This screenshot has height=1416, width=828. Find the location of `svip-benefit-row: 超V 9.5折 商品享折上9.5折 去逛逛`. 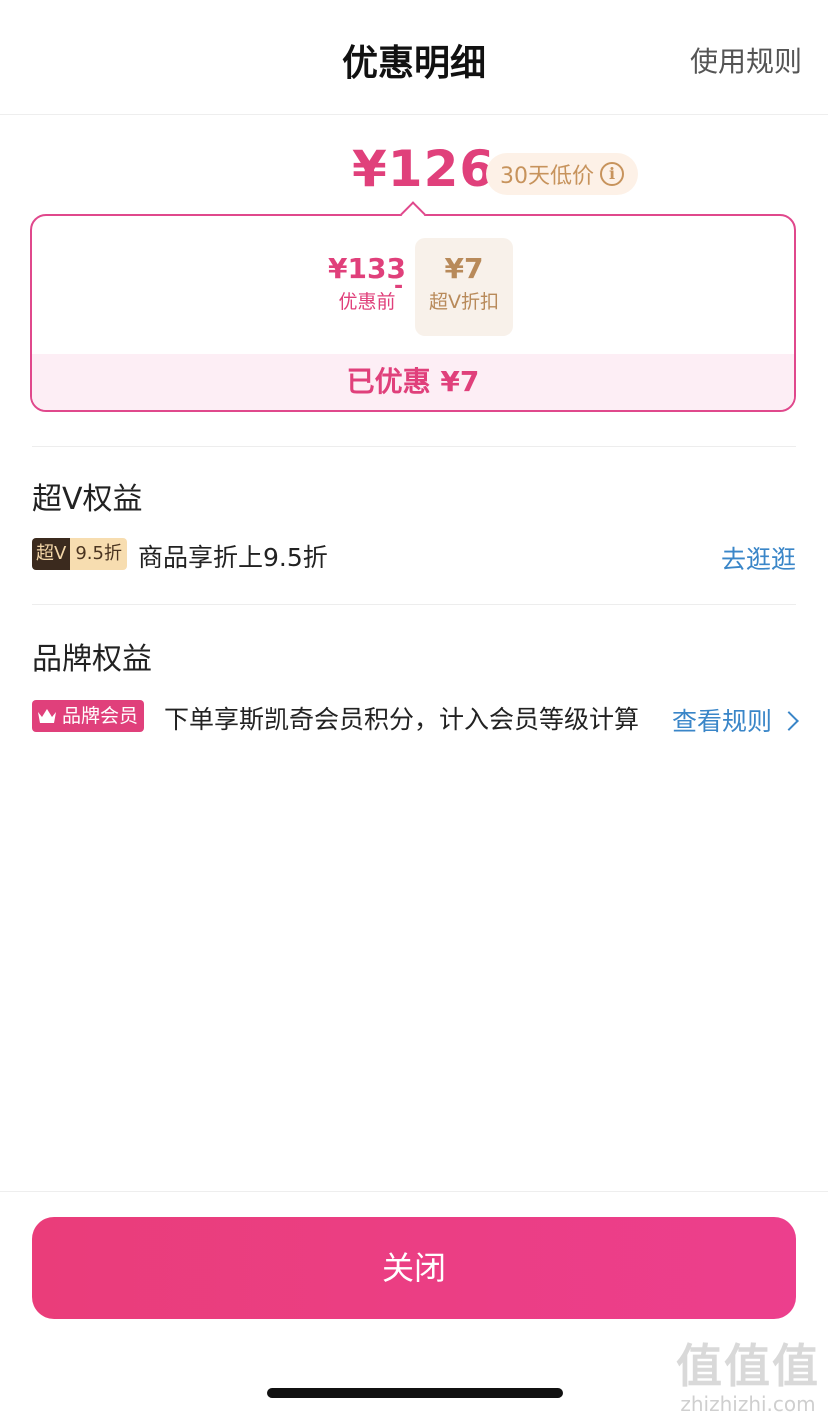

svip-benefit-row: 超V 9.5折 商品享折上9.5折 去逛逛 is located at coordinates (414, 555).